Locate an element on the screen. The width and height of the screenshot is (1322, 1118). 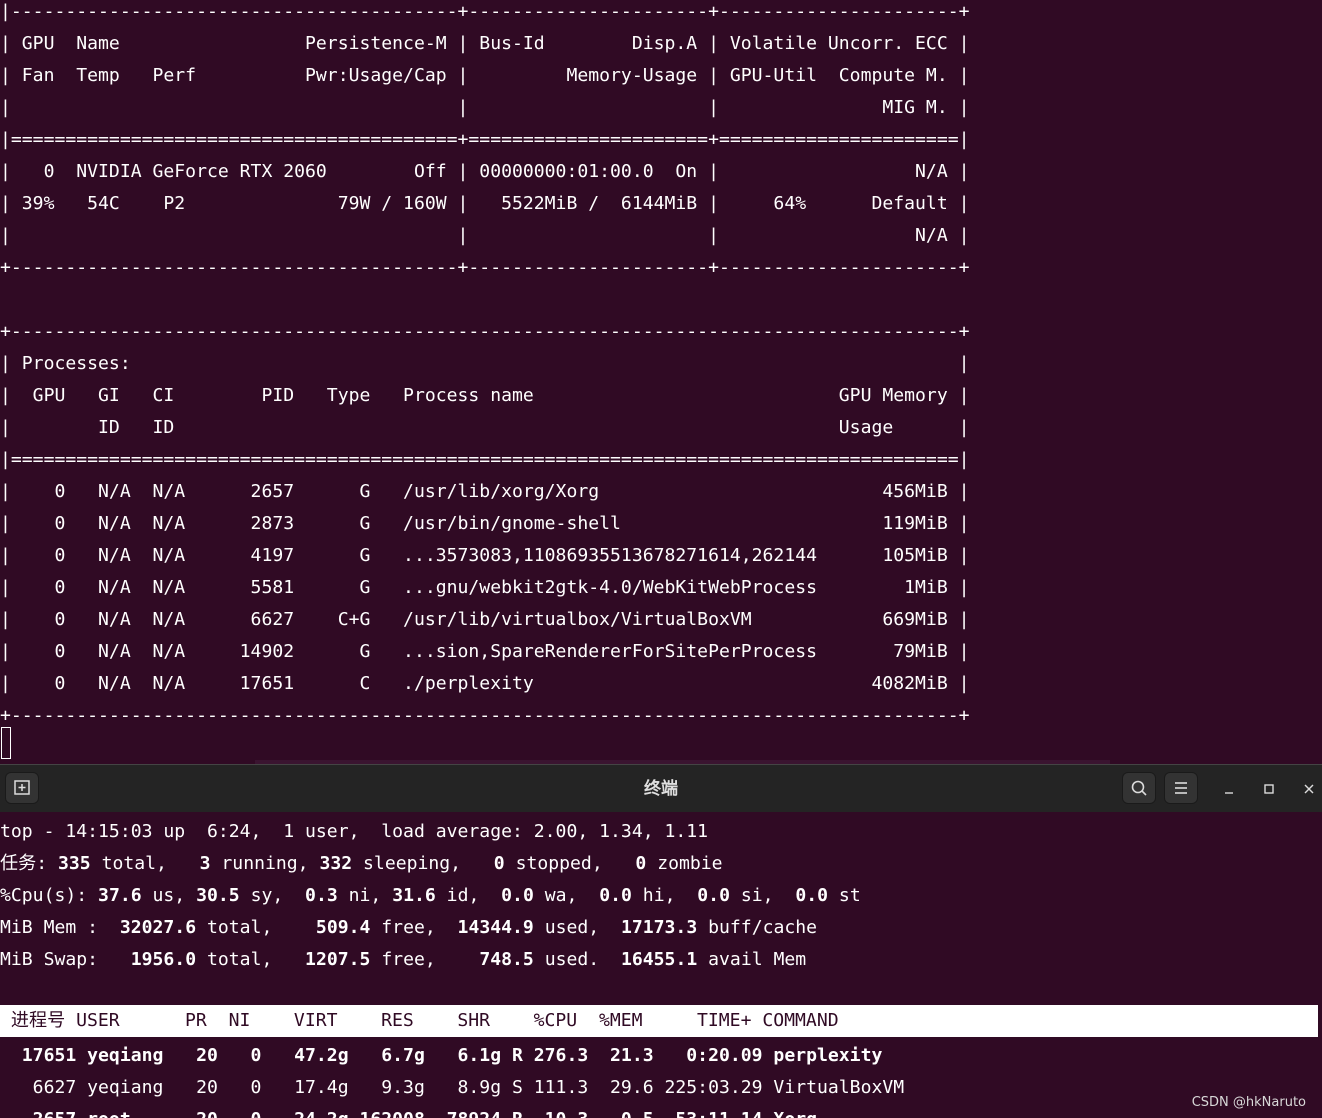
search-icon is located at coordinates (1139, 788).